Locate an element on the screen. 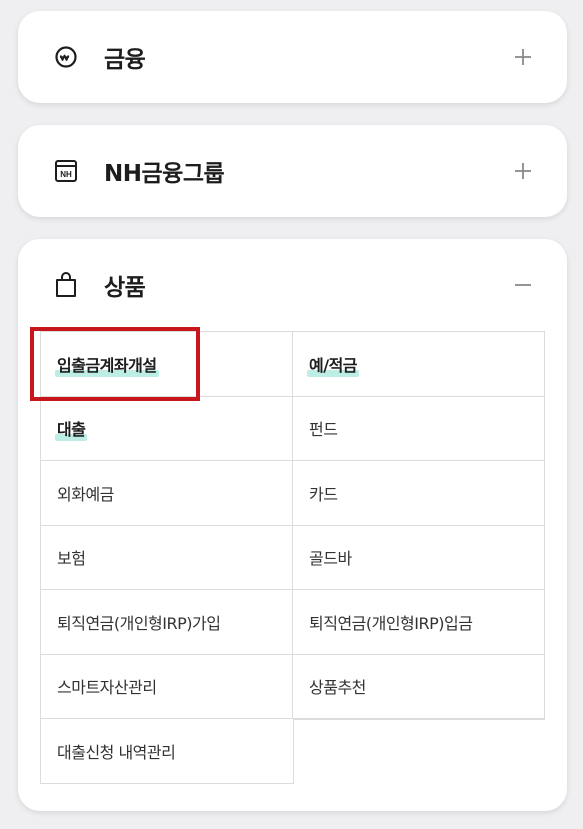 The width and height of the screenshot is (583, 829). product-label: 대출신청 내역관리 is located at coordinates (116, 752).